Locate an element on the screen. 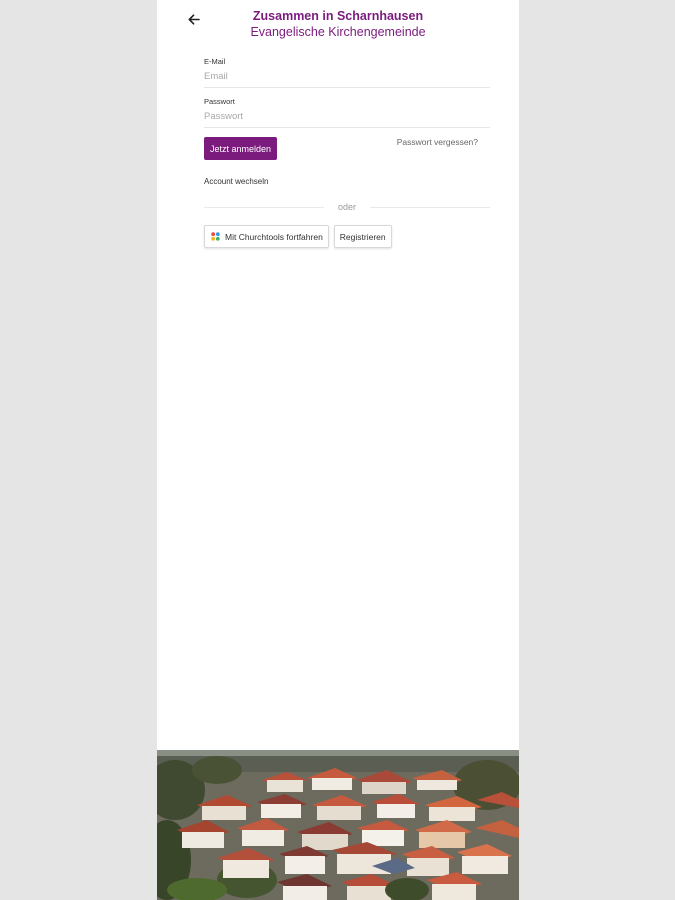 This screenshot has height=900, width=675. password-field-group: Passwort is located at coordinates (347, 112).